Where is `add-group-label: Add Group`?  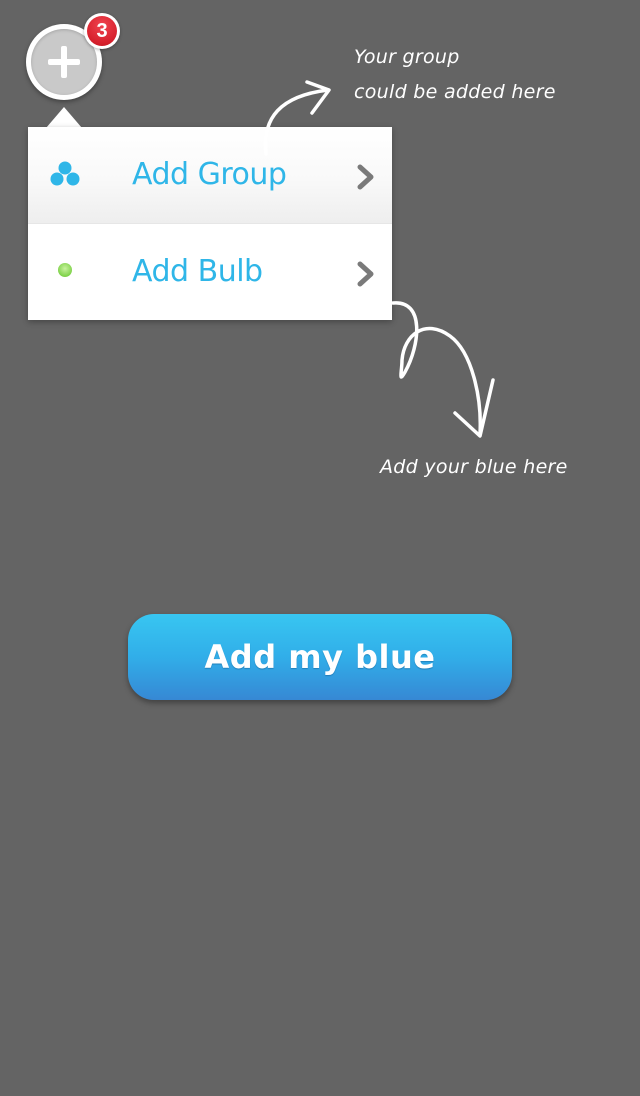
add-group-label: Add Group is located at coordinates (209, 174).